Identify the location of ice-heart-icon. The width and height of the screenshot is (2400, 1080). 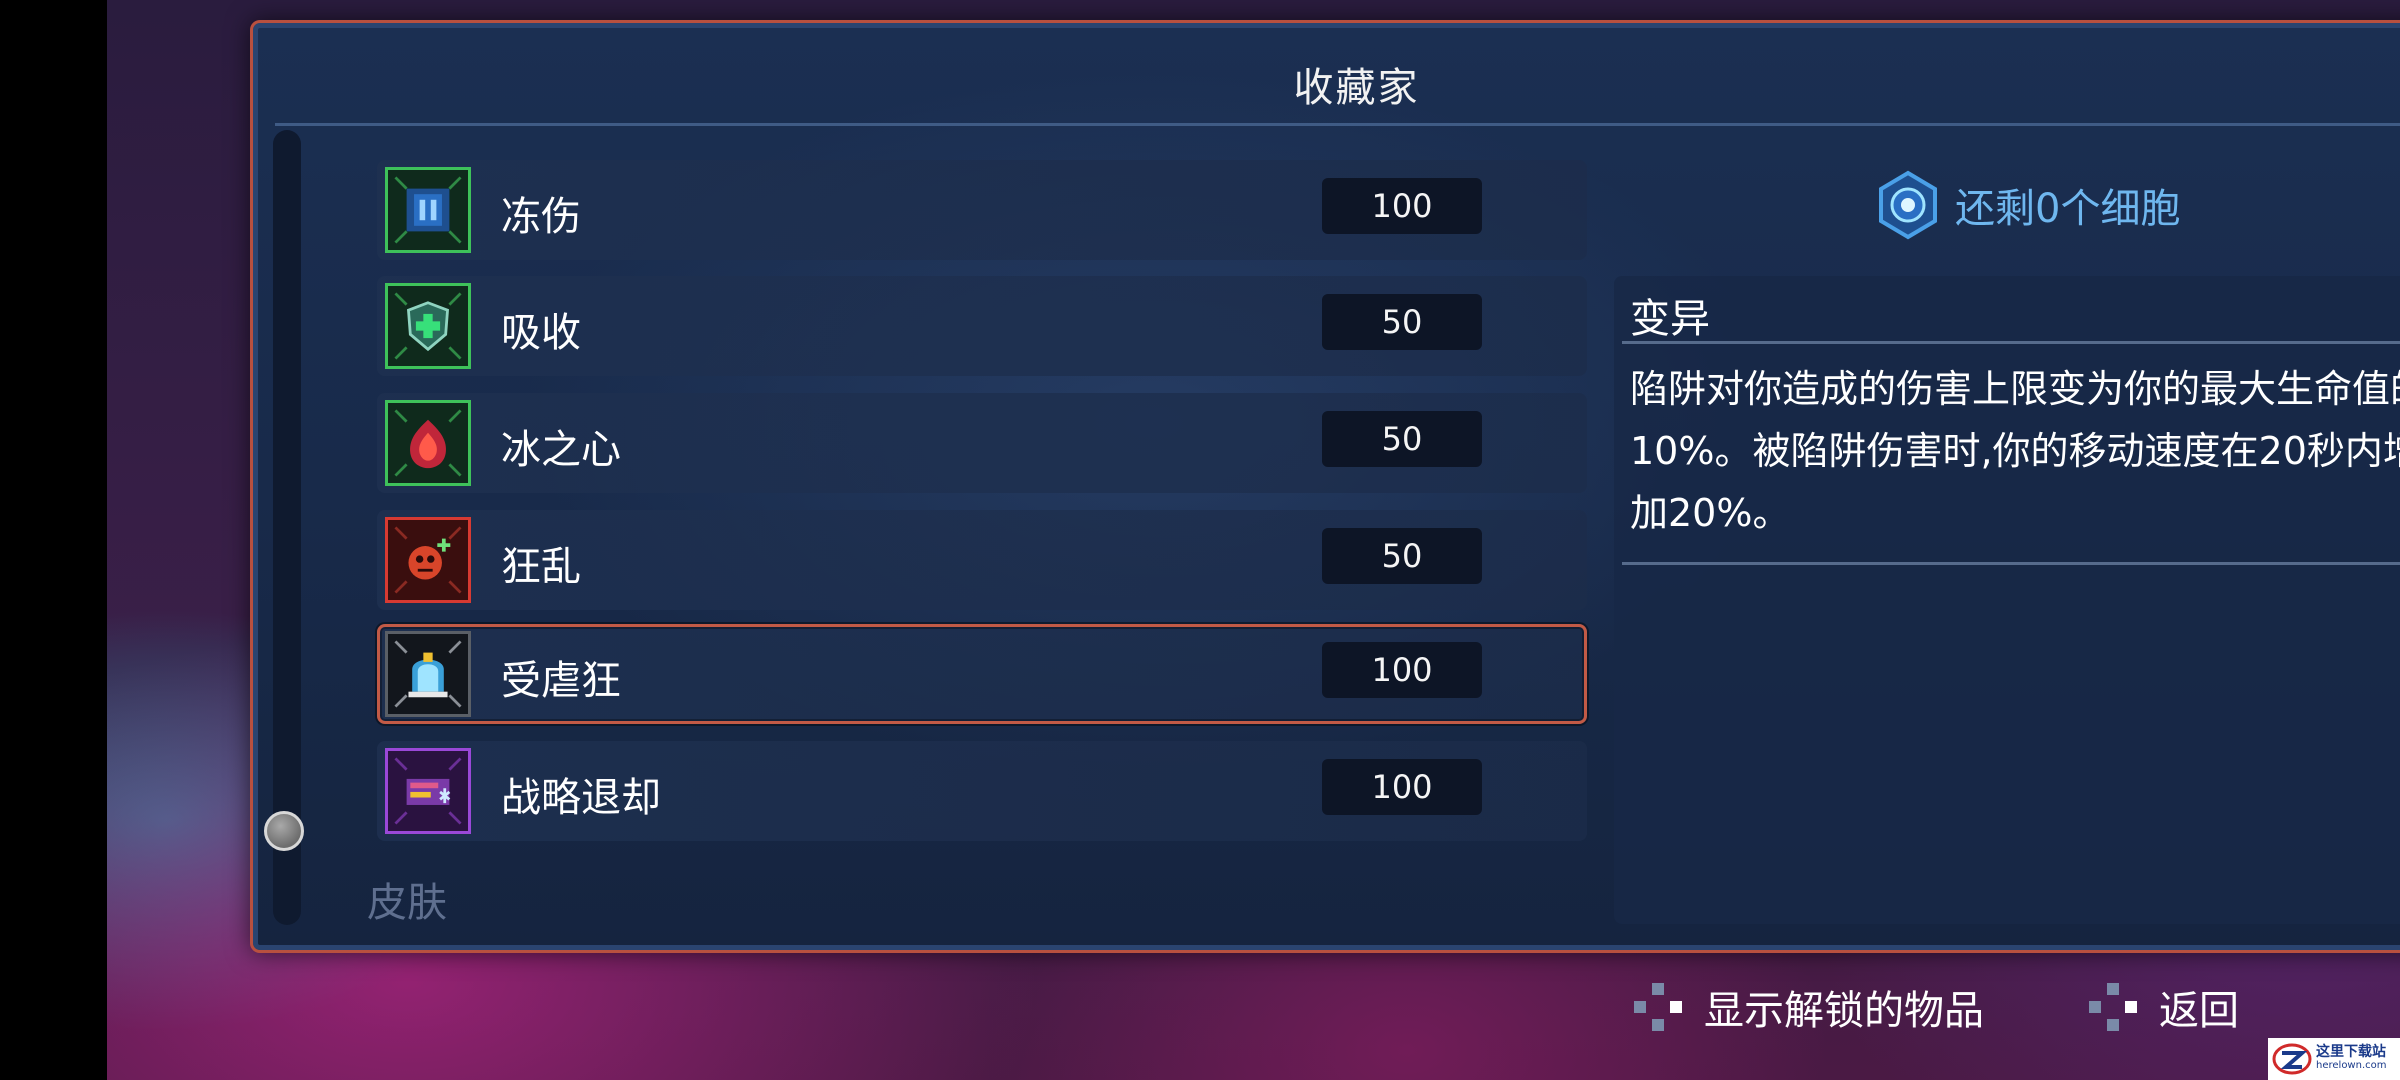
(428, 443).